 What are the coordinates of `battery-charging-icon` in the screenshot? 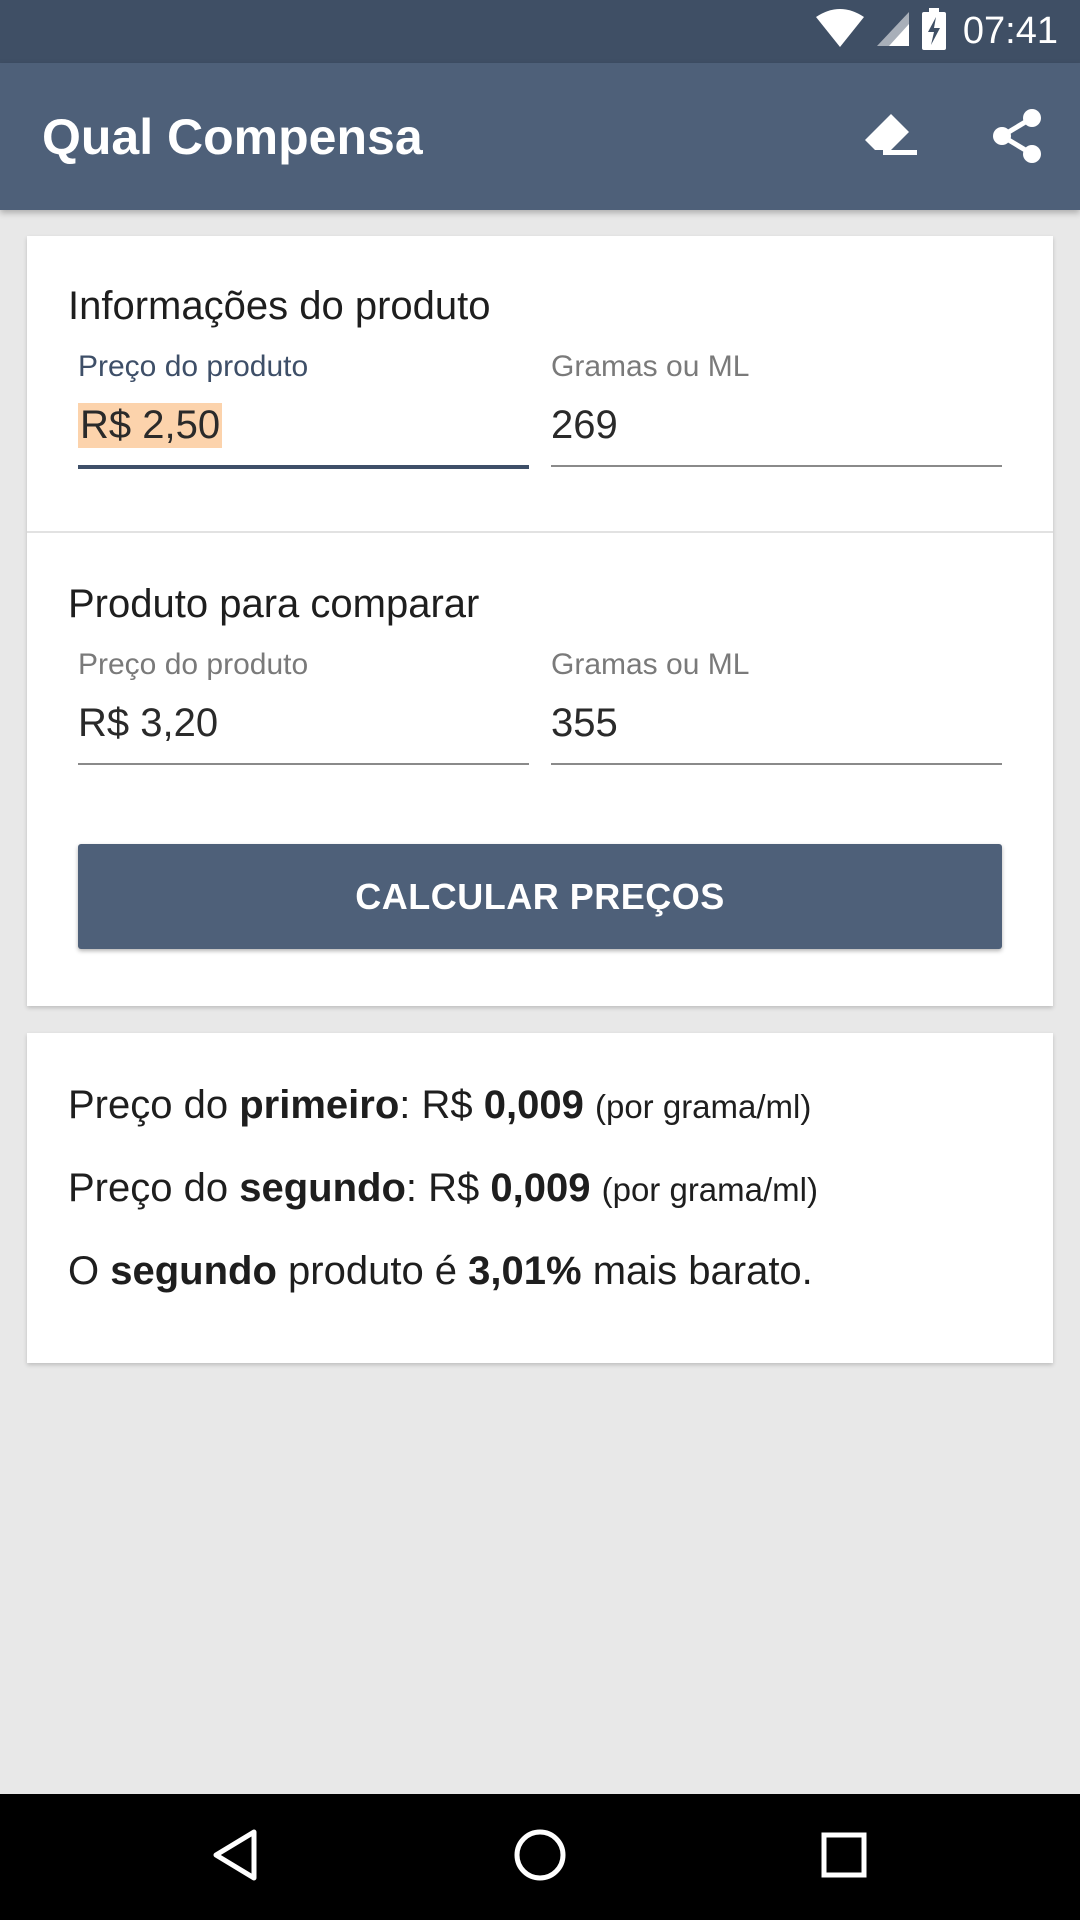 It's located at (934, 31).